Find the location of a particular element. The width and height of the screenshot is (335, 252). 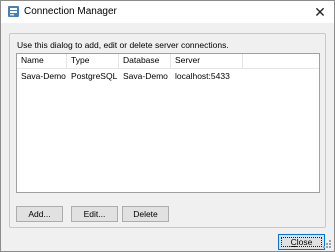

column-header-type: Type is located at coordinates (93, 61).